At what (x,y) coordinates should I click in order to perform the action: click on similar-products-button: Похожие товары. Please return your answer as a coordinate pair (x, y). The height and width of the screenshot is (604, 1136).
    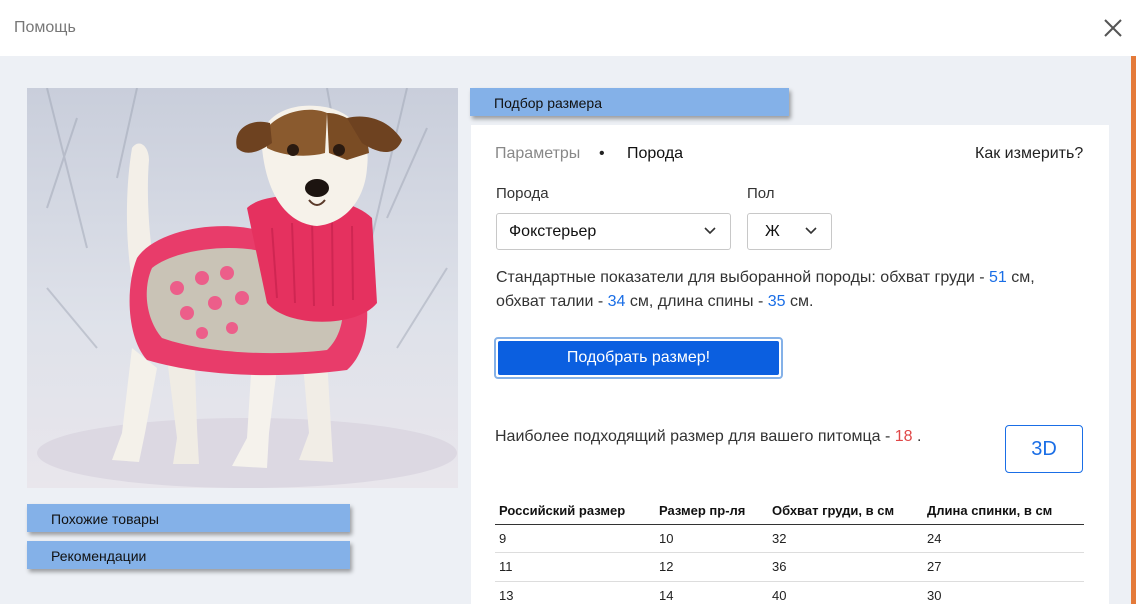
    Looking at the image, I should click on (188, 518).